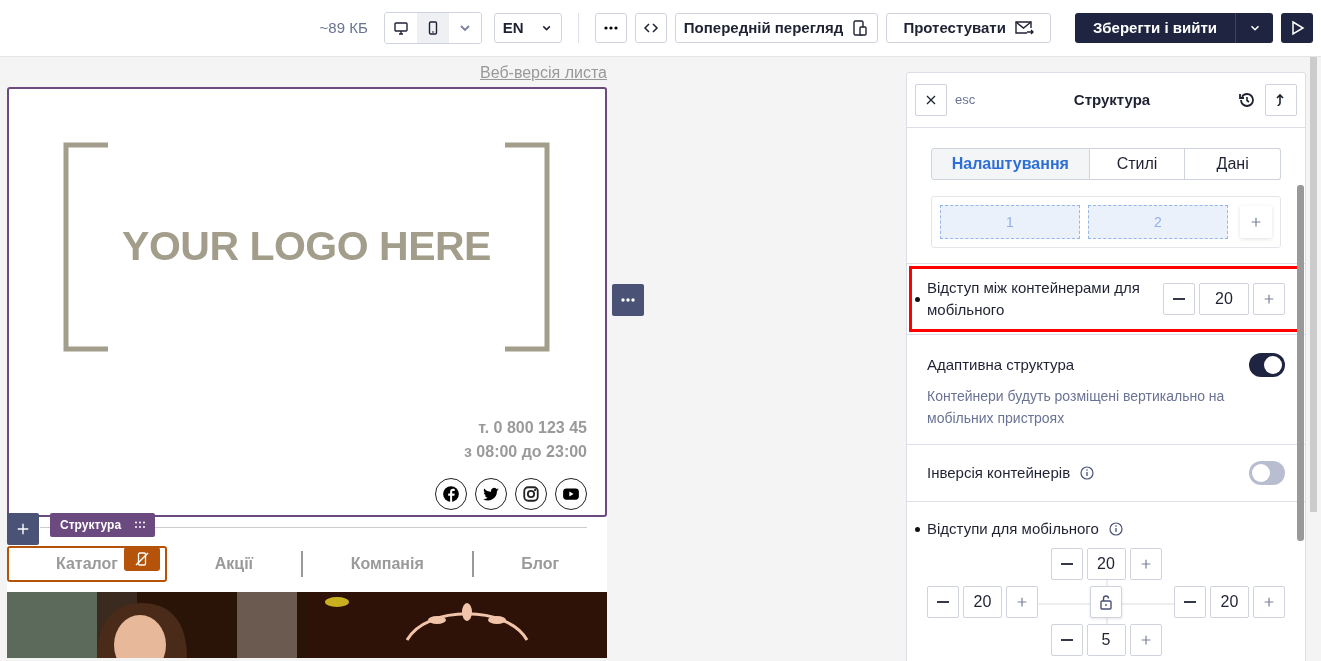 The height and width of the screenshot is (661, 1321). Describe the element at coordinates (776, 28) in the screenshot. I see `preview-button: Попередній перегляд` at that location.